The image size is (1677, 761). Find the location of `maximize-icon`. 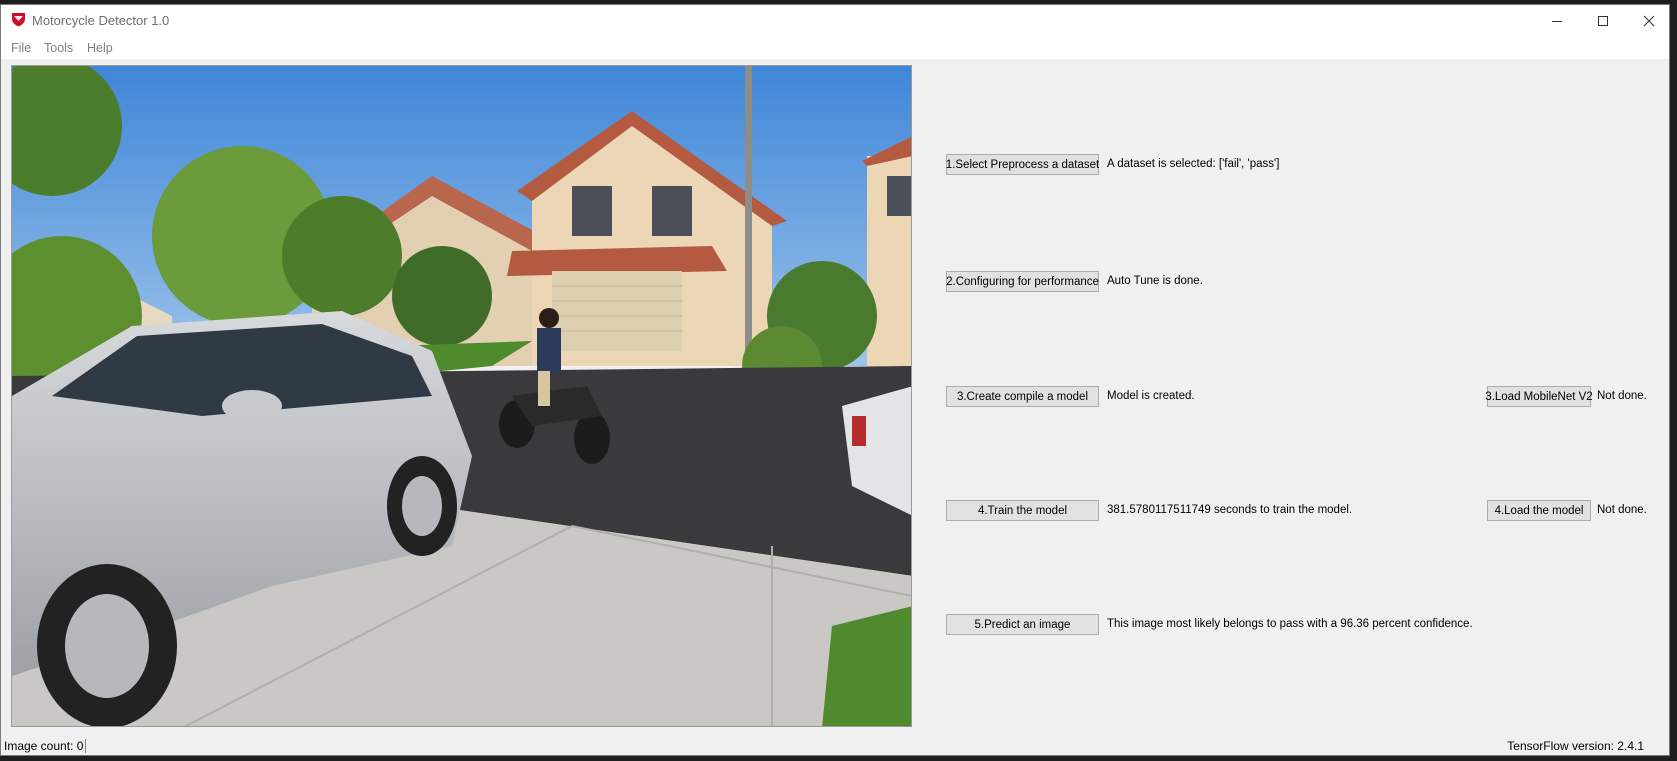

maximize-icon is located at coordinates (1603, 21).